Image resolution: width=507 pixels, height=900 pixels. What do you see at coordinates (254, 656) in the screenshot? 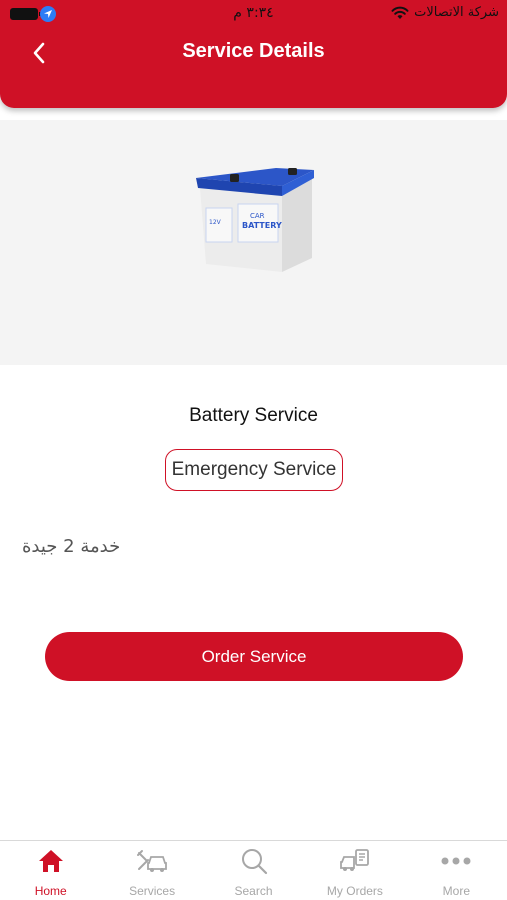
I see `order-service-button: Order Service` at bounding box center [254, 656].